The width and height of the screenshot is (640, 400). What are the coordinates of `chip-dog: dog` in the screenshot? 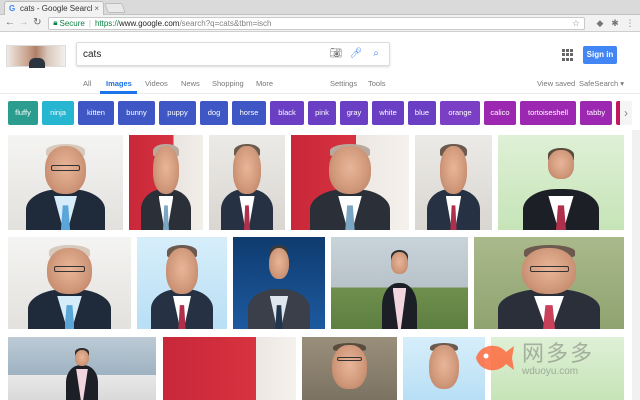 It's located at (214, 113).